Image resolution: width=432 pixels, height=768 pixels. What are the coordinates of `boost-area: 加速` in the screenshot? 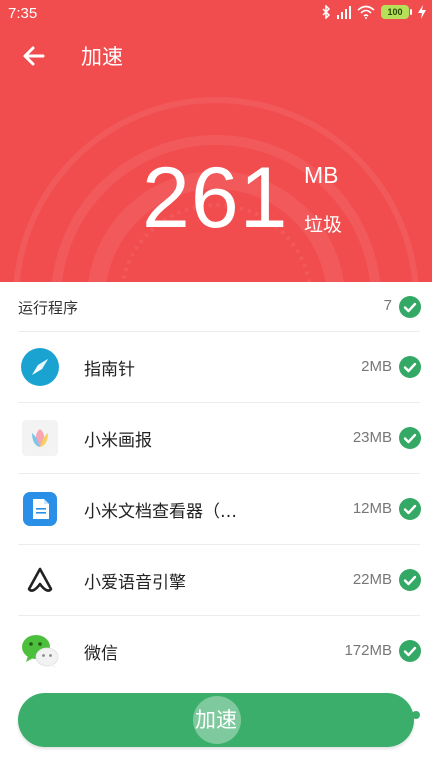 It's located at (216, 726).